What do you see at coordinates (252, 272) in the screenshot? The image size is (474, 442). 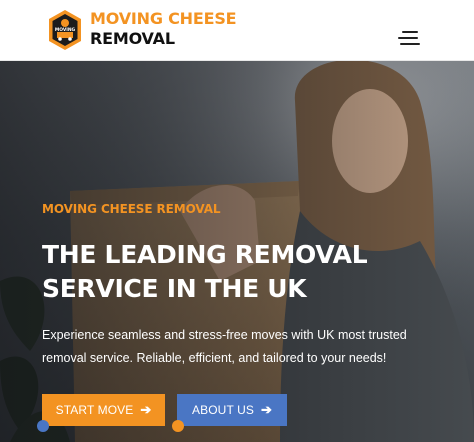 I see `hero-headline: THE LEADING REMOVAL SERVICE IN THE UK` at bounding box center [252, 272].